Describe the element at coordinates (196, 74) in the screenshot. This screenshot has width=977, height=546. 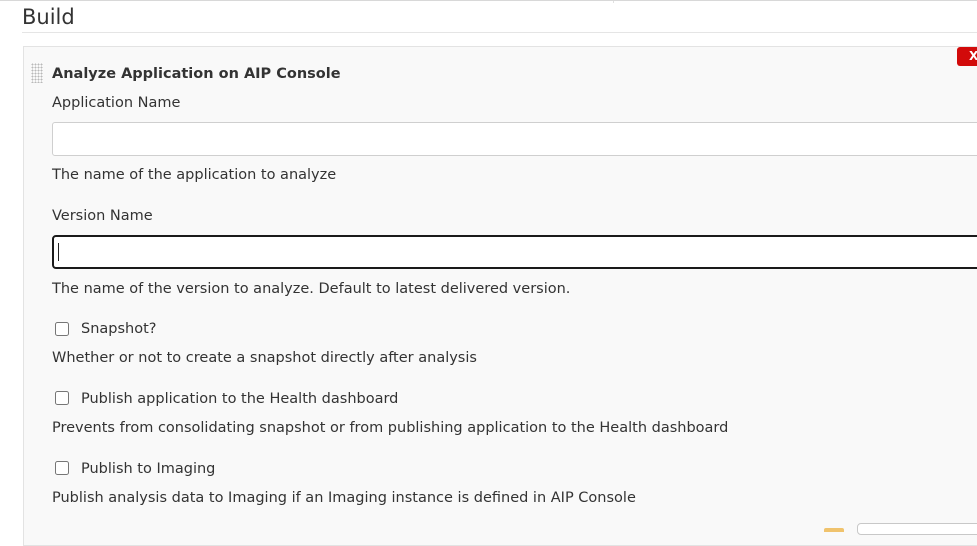
I see `step-title: Analyze Application on AIP Console` at that location.